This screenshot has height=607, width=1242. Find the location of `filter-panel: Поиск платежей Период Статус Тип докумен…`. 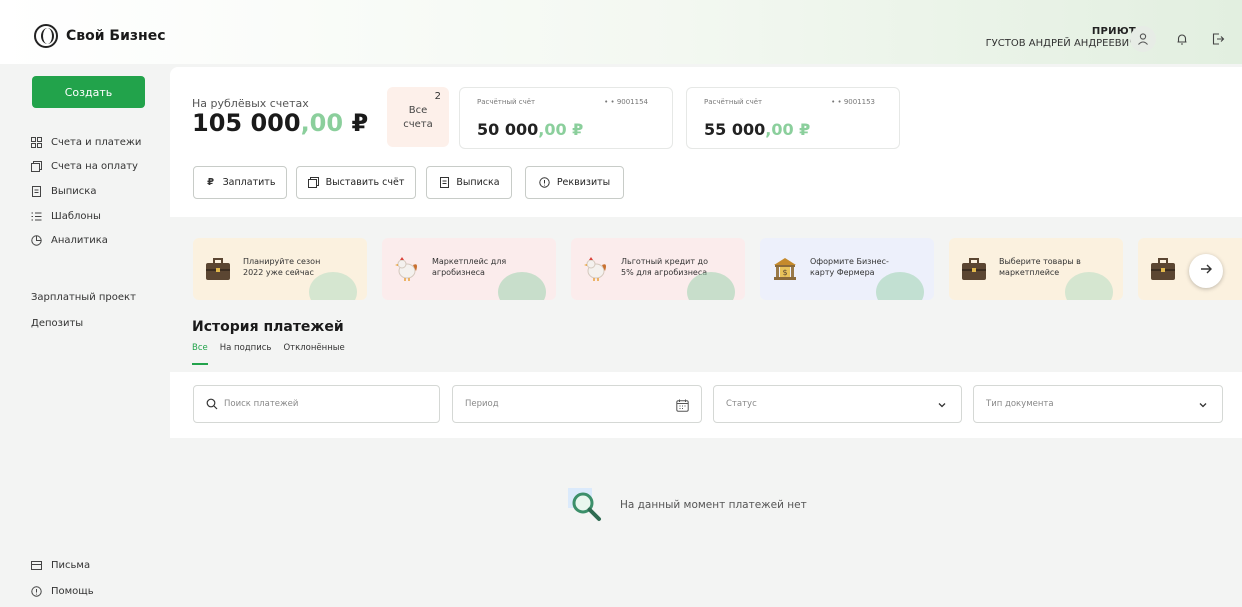

filter-panel: Поиск платежей Период Статус Тип докумен… is located at coordinates (706, 405).